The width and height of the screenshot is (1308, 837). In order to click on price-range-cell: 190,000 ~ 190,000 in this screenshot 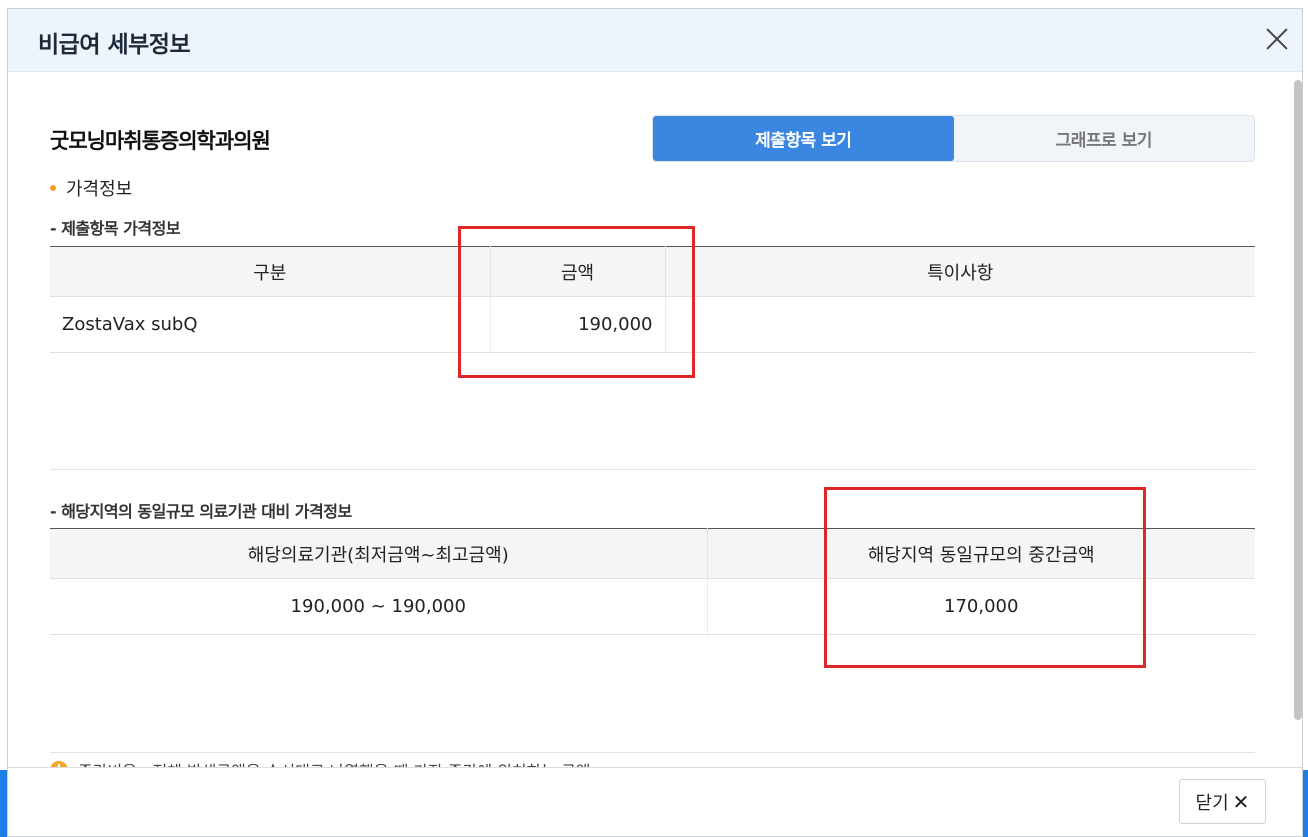, I will do `click(378, 606)`.